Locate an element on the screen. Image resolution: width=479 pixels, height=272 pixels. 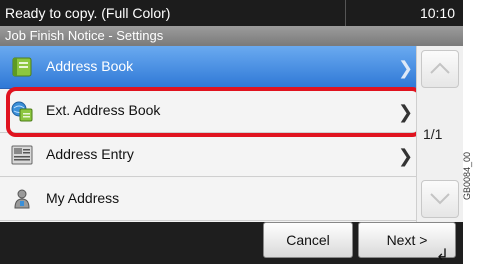
scroll-down-button is located at coordinates (440, 199).